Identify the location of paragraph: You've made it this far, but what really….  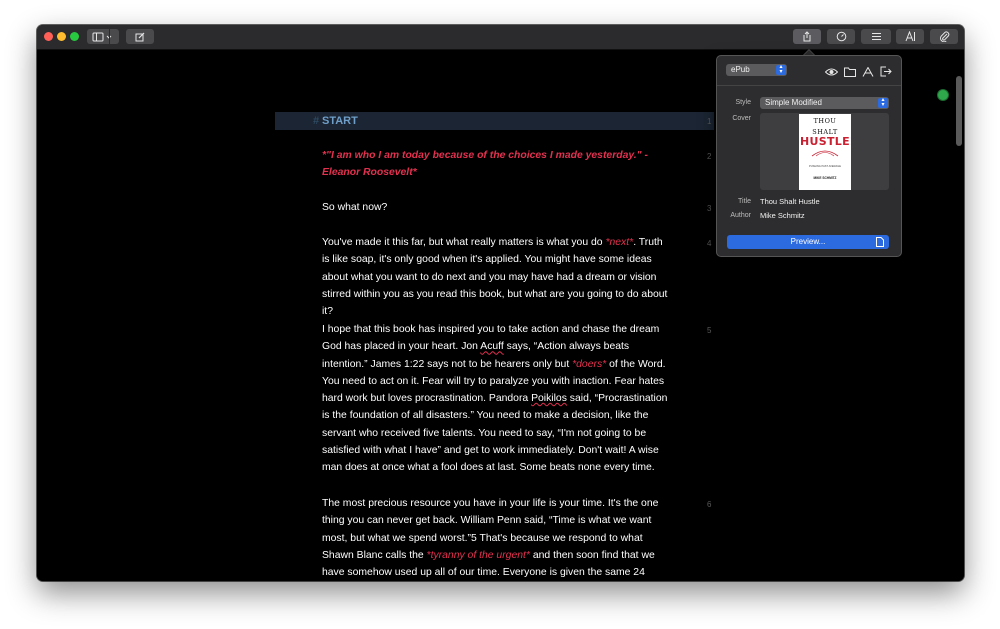
(497, 277).